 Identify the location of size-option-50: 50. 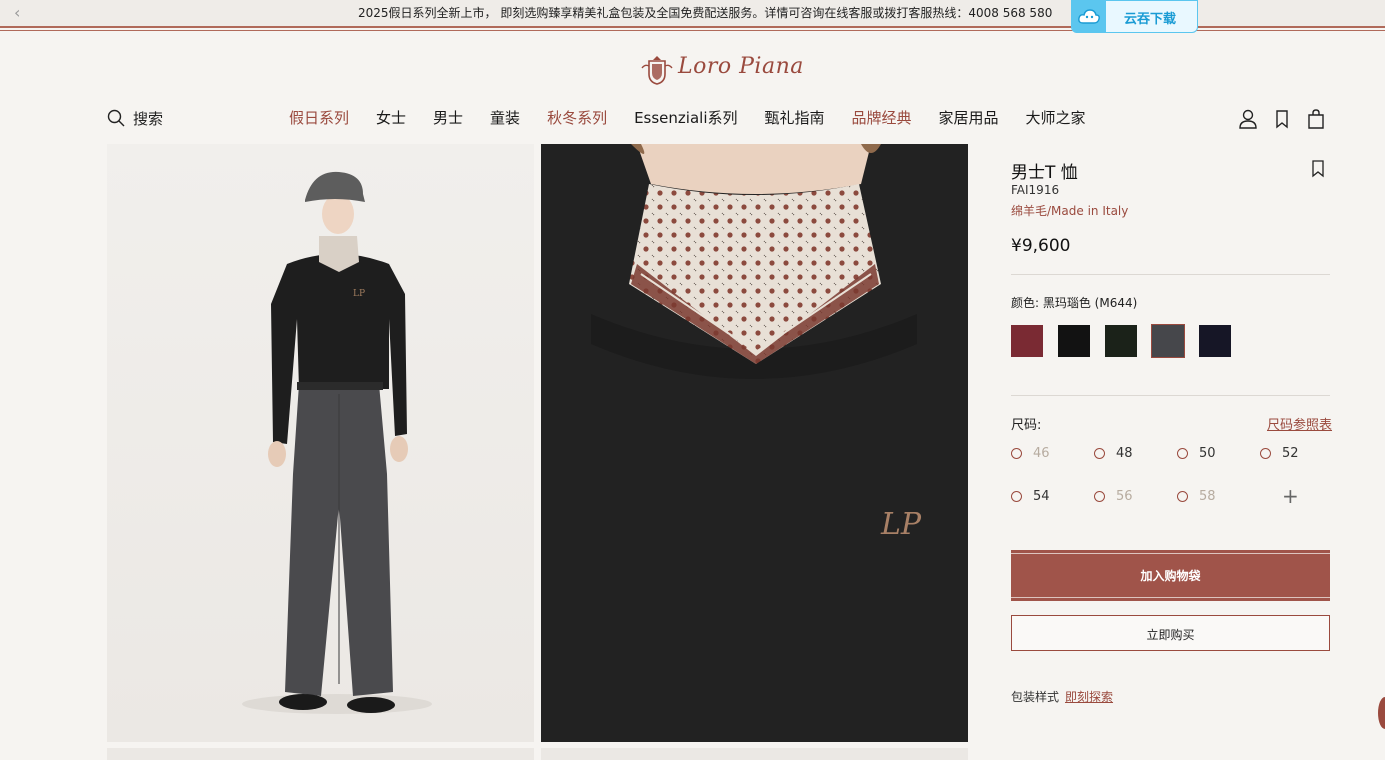
(1196, 453).